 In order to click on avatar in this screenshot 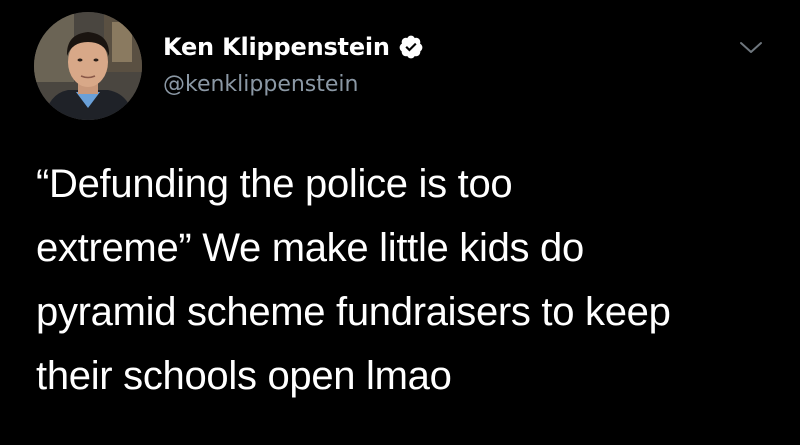, I will do `click(88, 66)`.